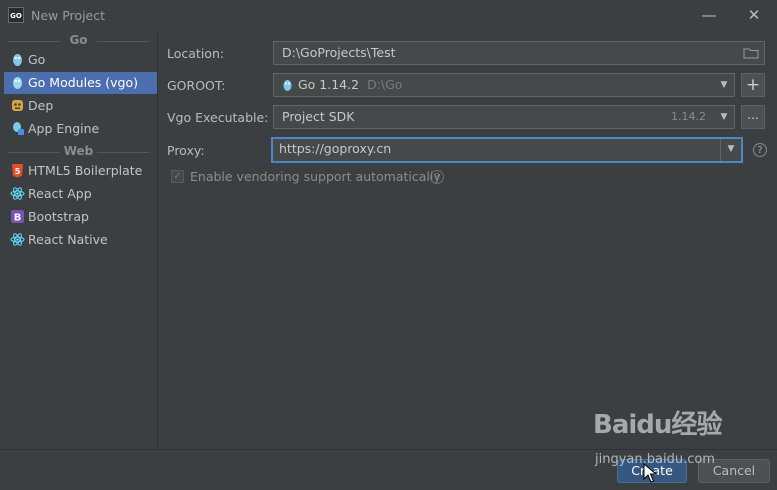 Image resolution: width=777 pixels, height=490 pixels. Describe the element at coordinates (504, 85) in the screenshot. I see `goroot-select: Go 1.14.2 D:\Go ▼` at that location.